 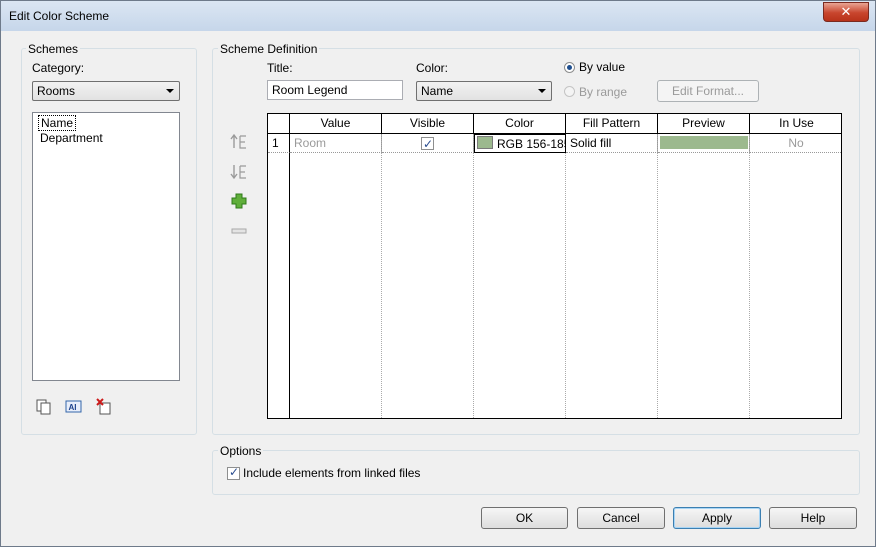 What do you see at coordinates (795, 124) in the screenshot?
I see `header-in-use: In Use` at bounding box center [795, 124].